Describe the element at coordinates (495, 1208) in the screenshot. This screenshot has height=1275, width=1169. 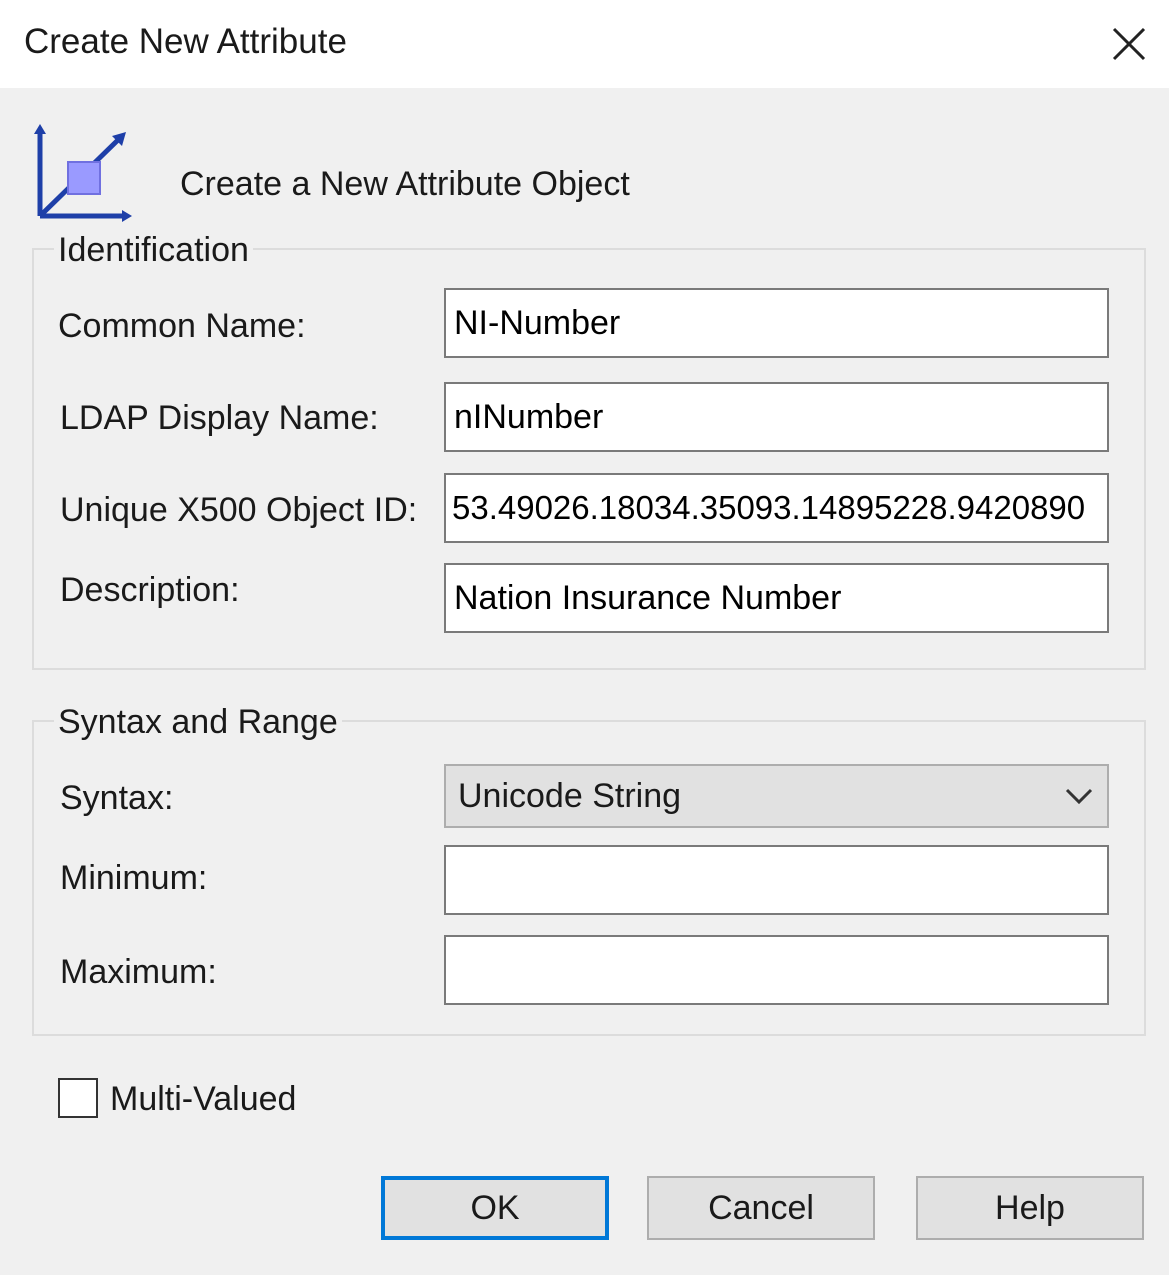
I see `ok-button: OK` at that location.